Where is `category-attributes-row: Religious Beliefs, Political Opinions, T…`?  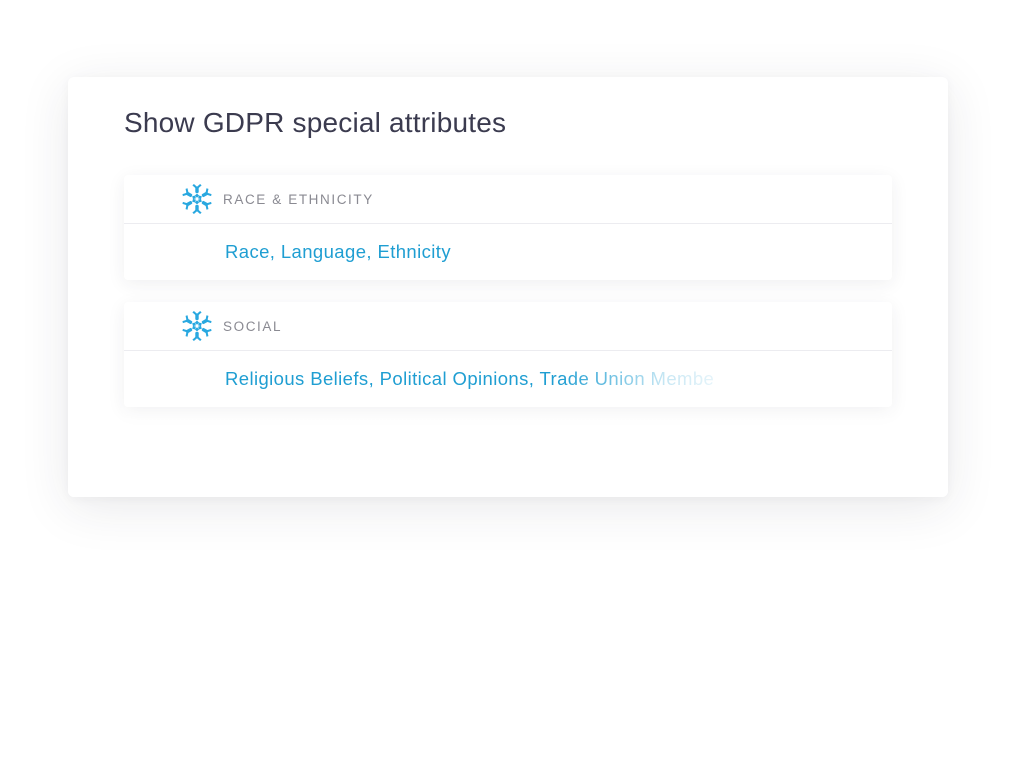
category-attributes-row: Religious Beliefs, Political Opinions, T… is located at coordinates (508, 379).